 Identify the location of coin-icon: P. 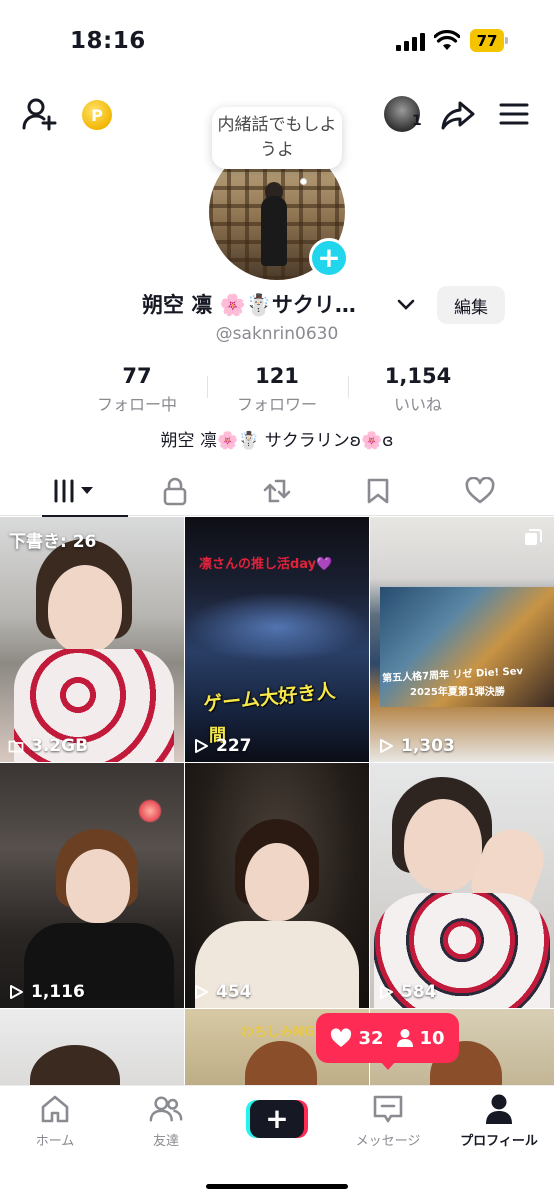
(97, 115).